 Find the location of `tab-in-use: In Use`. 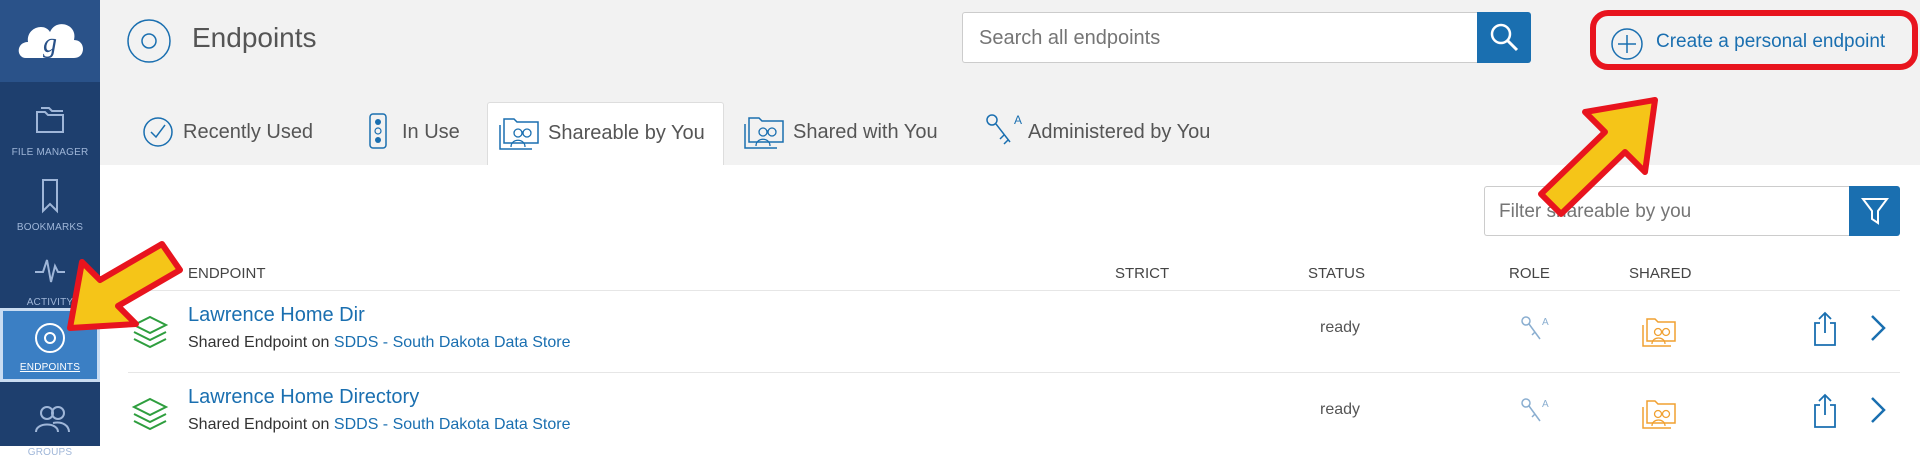

tab-in-use: In Use is located at coordinates (418, 133).